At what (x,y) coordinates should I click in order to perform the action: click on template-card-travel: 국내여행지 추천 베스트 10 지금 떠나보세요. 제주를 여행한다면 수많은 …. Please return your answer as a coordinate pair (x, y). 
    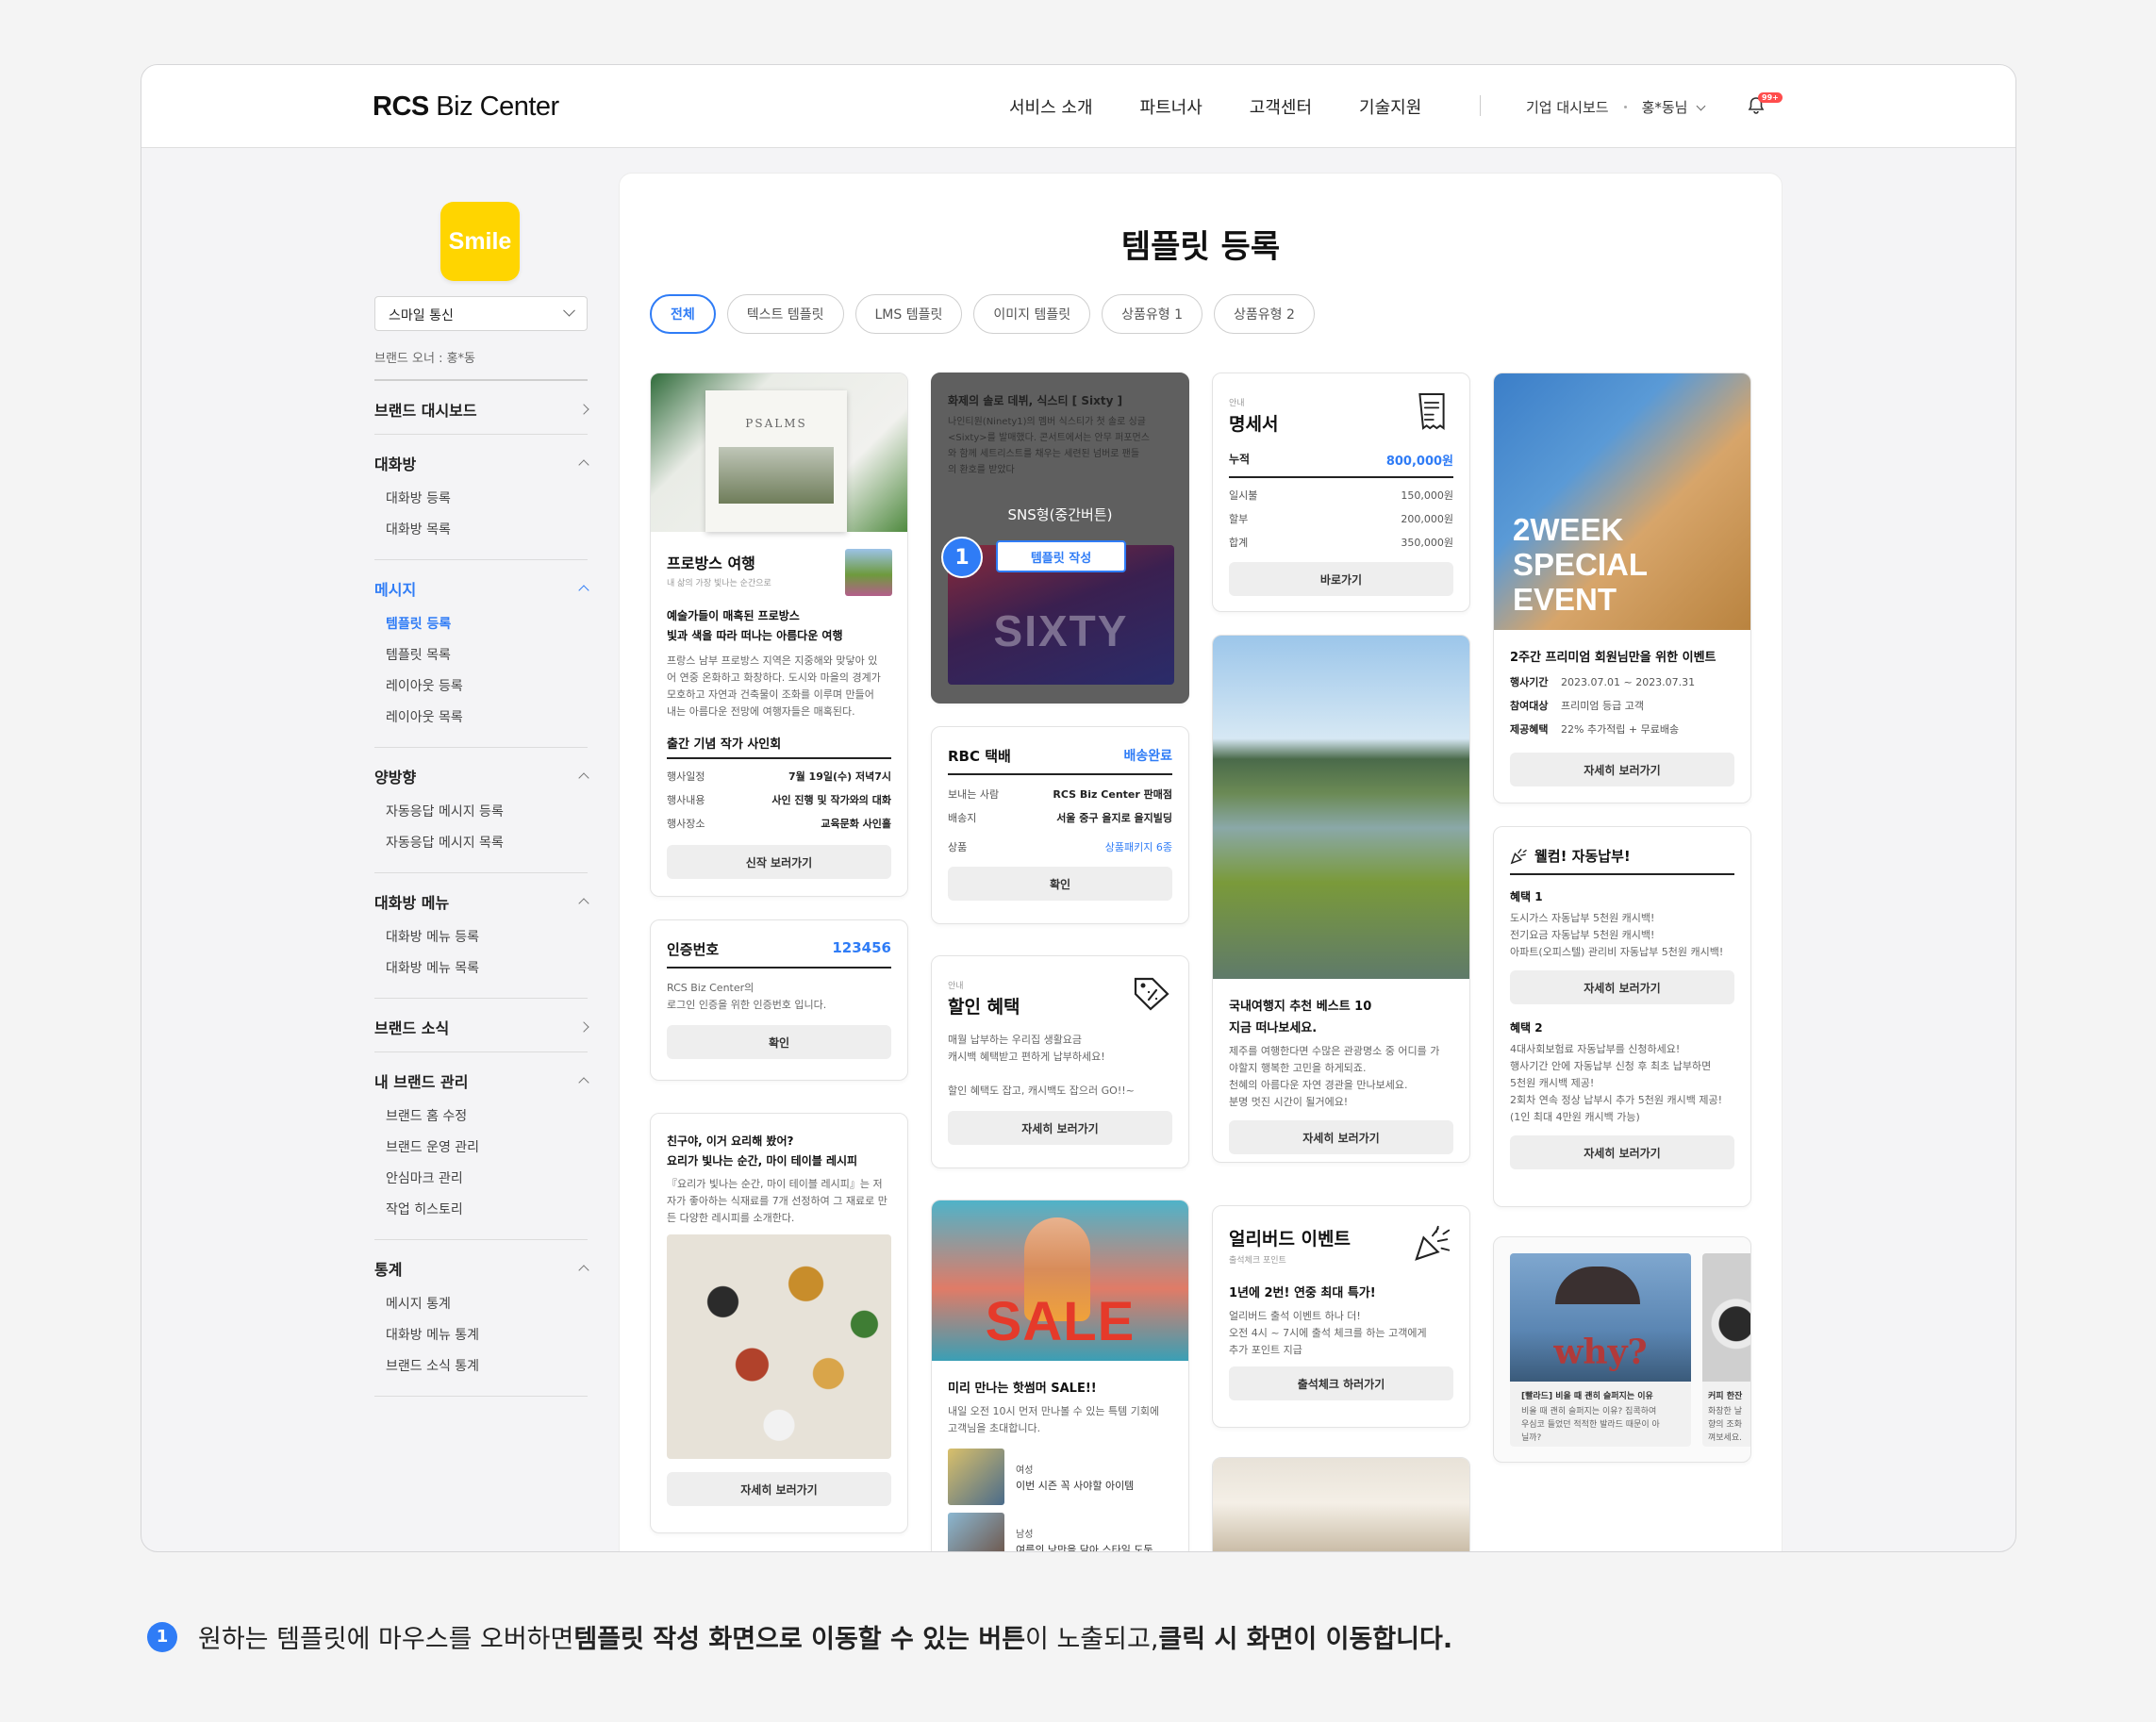
    Looking at the image, I should click on (1341, 899).